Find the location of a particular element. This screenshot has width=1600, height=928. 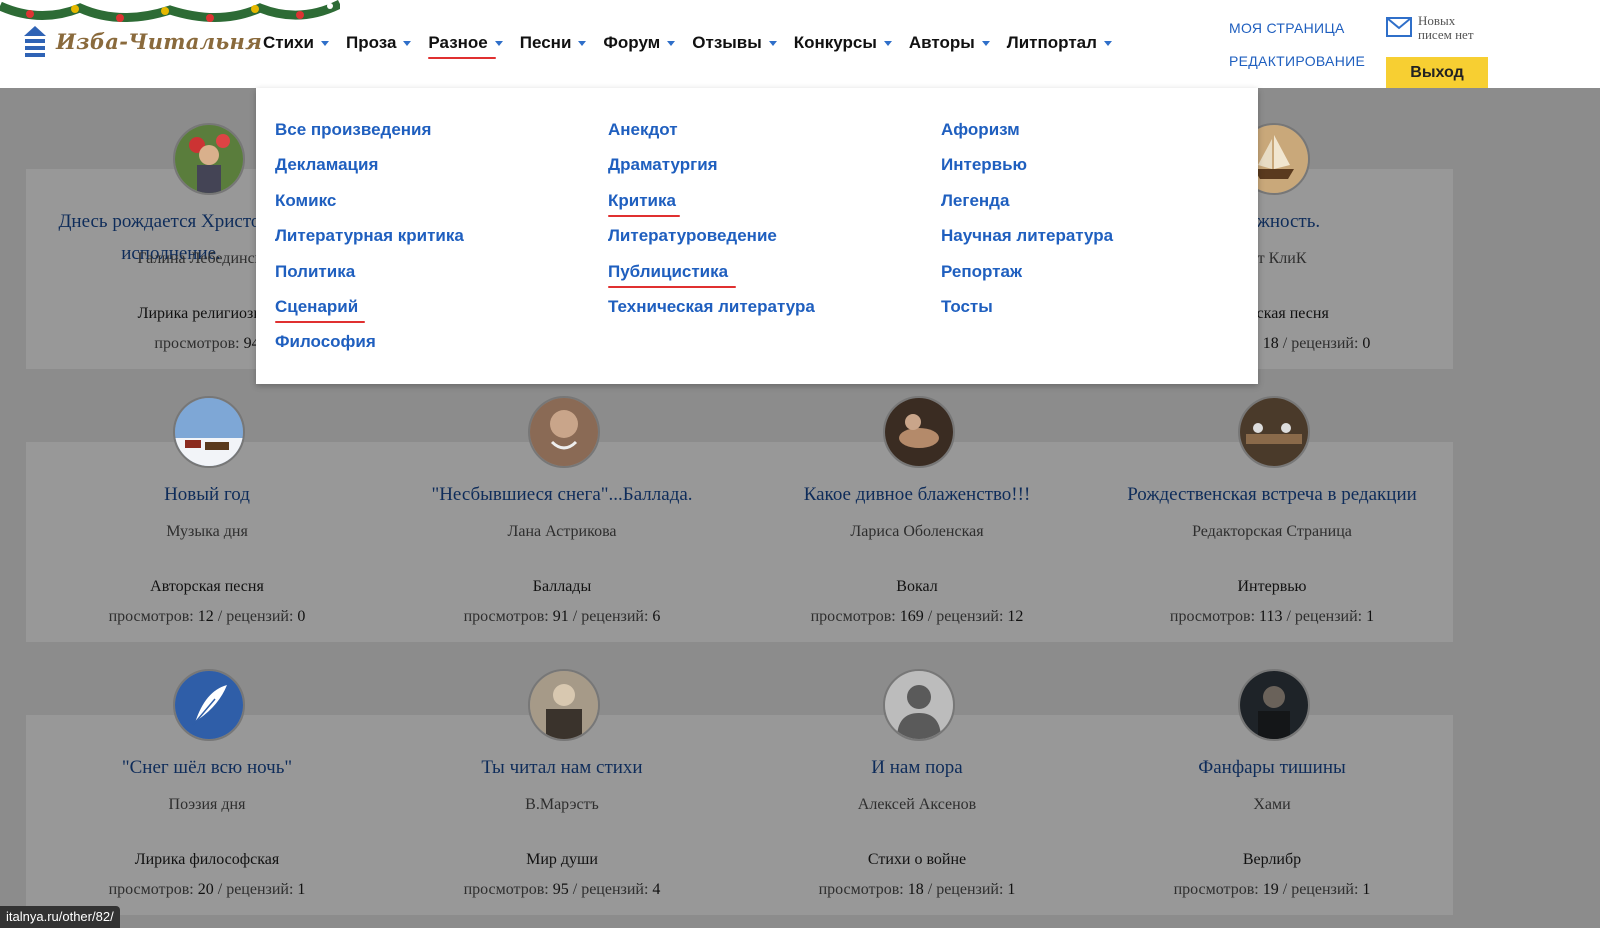

scrollbar is located at coordinates (1595, 508).